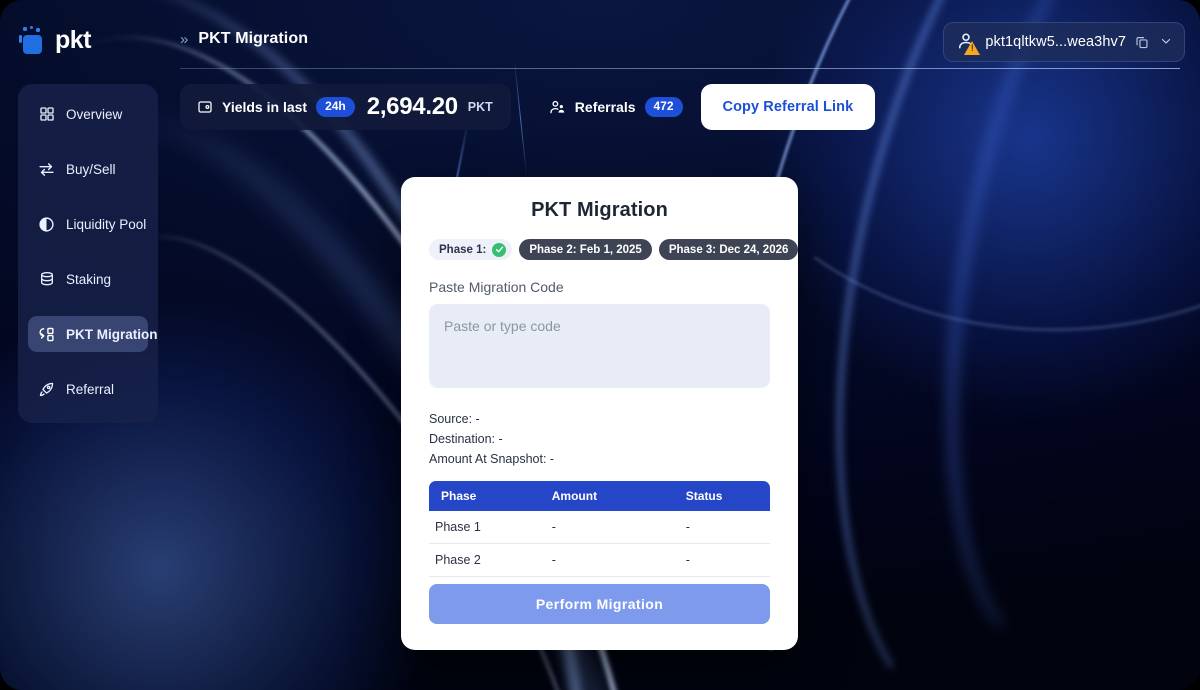 Image resolution: width=1200 pixels, height=690 pixels. What do you see at coordinates (788, 107) in the screenshot?
I see `copy-referral-link-button: Copy Referral Link` at bounding box center [788, 107].